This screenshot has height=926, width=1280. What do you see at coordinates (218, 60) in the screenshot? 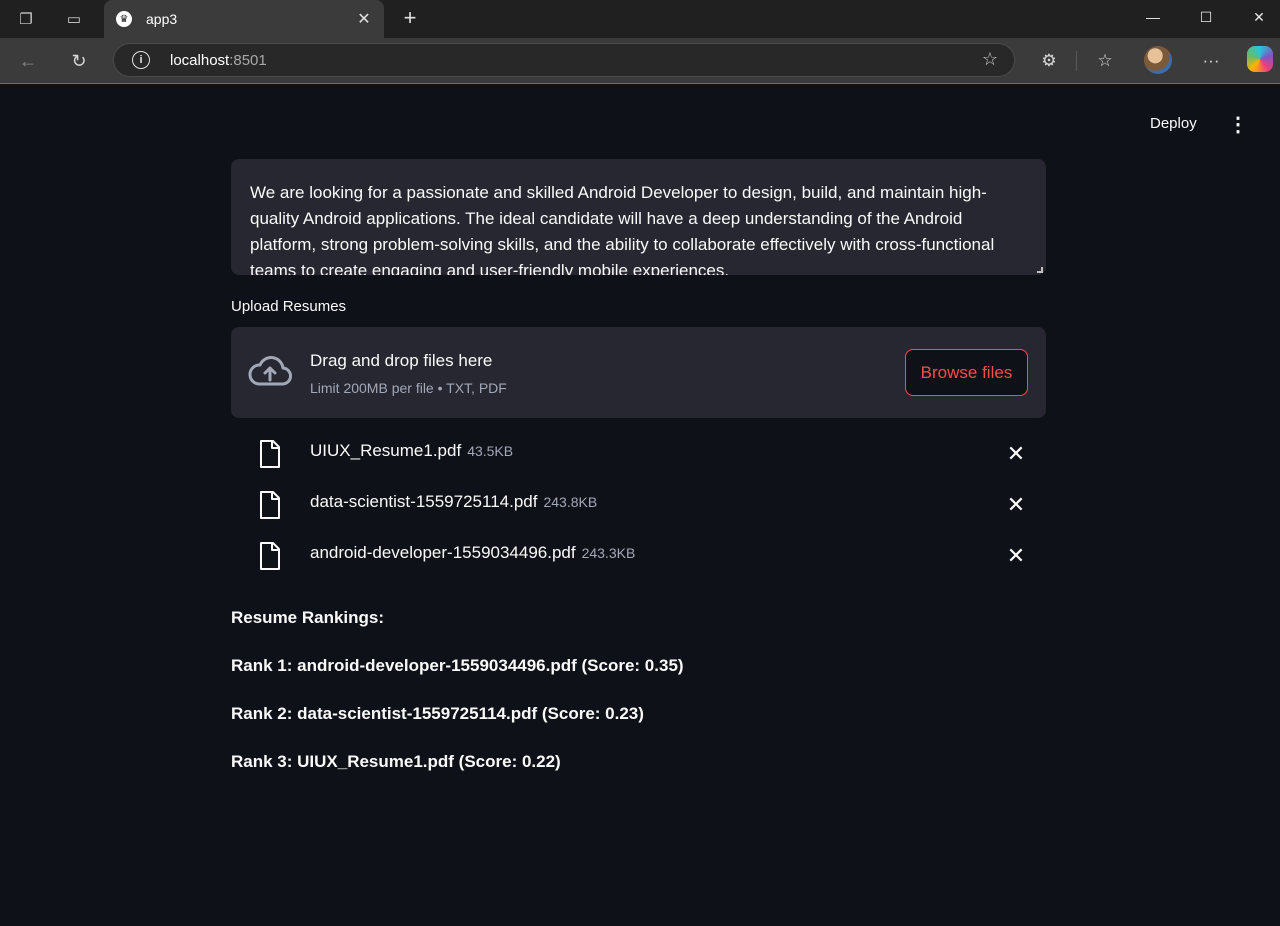
I see `url-text: localhost:8501` at bounding box center [218, 60].